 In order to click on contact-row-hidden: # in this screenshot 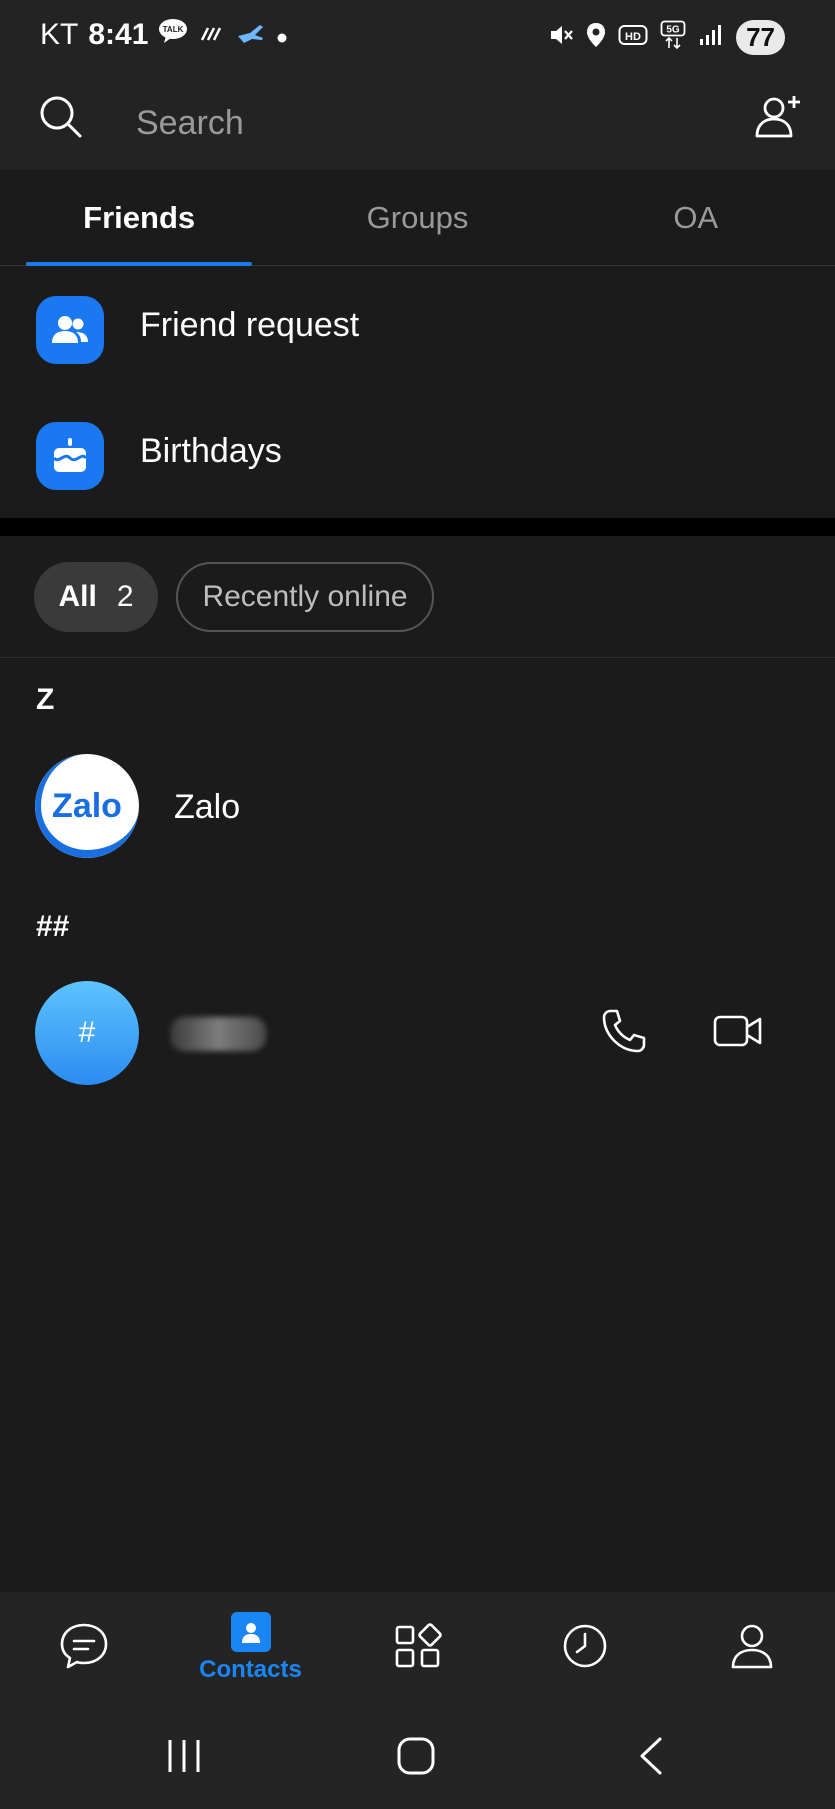, I will do `click(417, 1037)`.